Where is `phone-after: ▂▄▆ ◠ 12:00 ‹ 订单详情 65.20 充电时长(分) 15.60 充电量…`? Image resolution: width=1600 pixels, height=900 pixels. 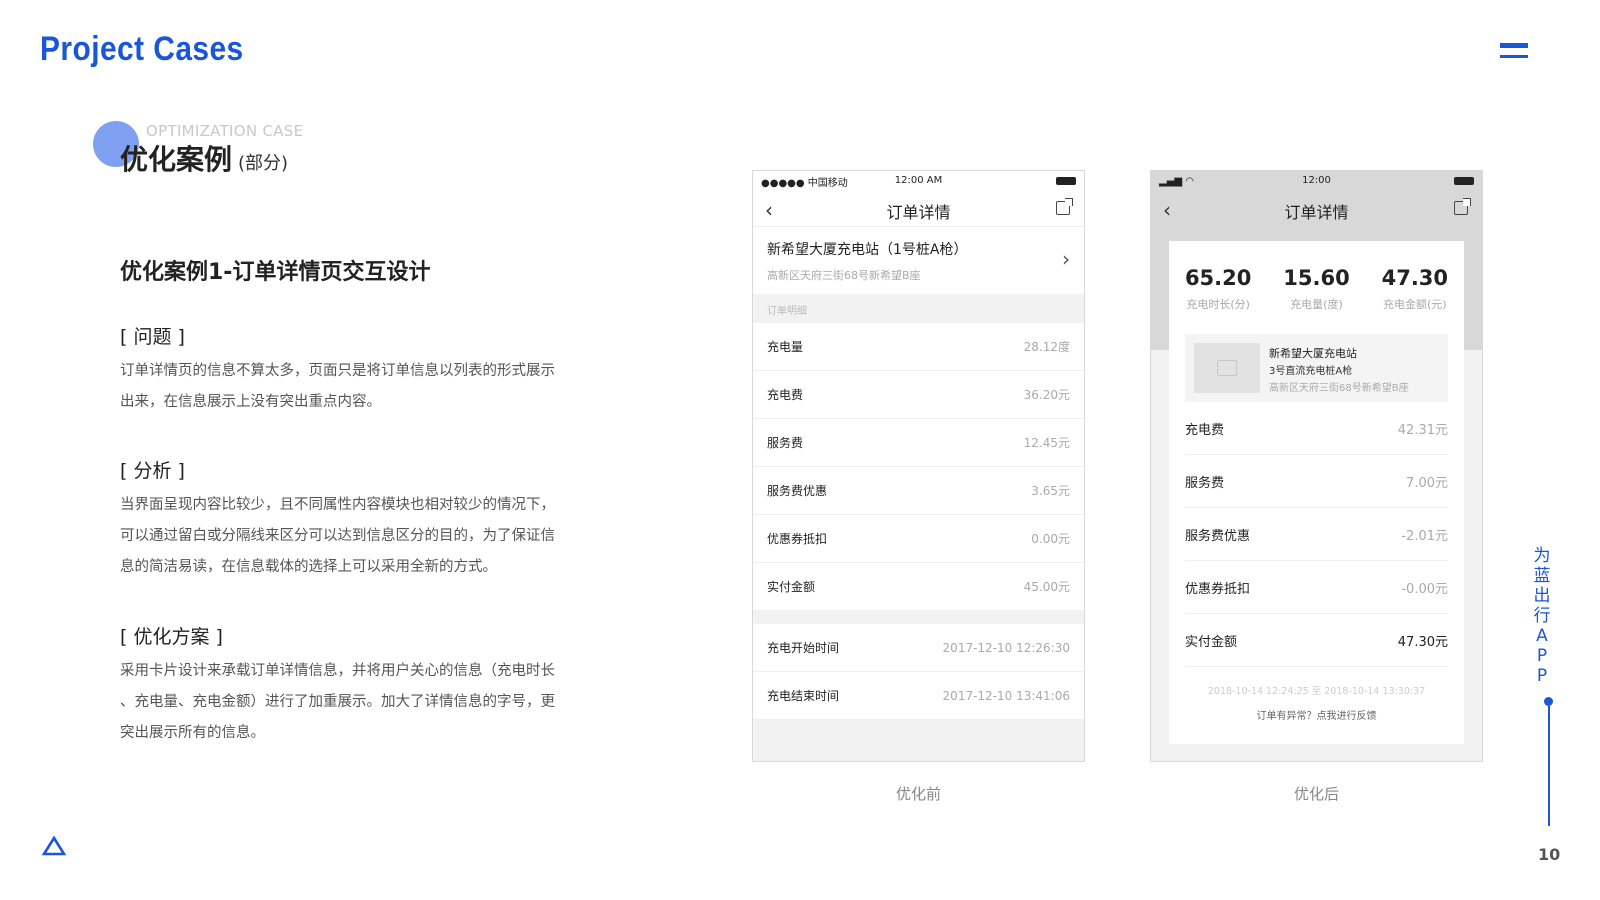 phone-after: ▂▄▆ ◠ 12:00 ‹ 订单详情 65.20 充电时长(分) 15.60 充电量… is located at coordinates (1316, 466).